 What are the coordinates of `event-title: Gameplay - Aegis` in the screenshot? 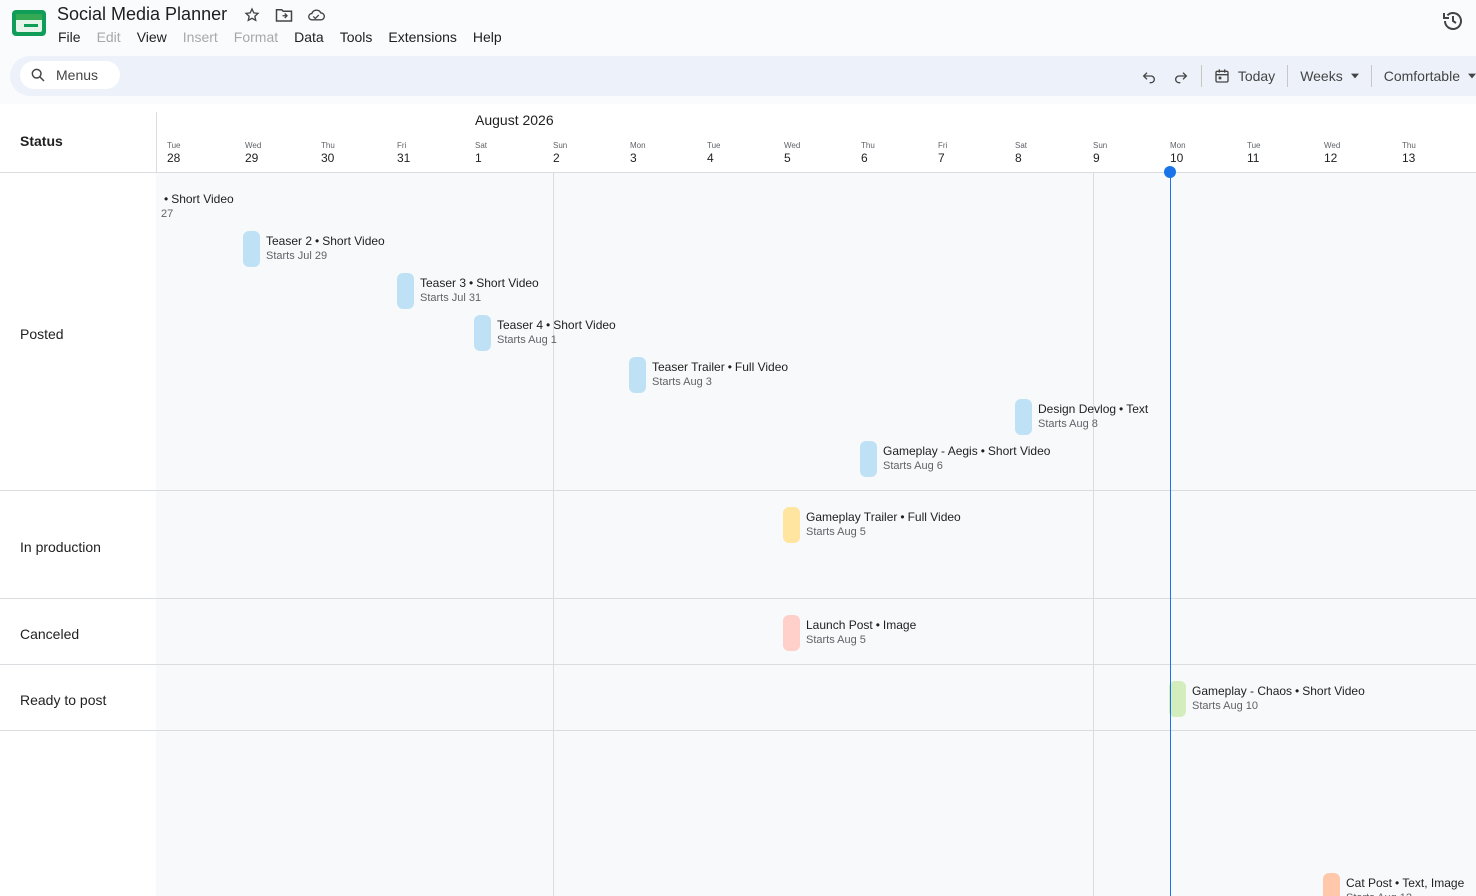 It's located at (930, 451).